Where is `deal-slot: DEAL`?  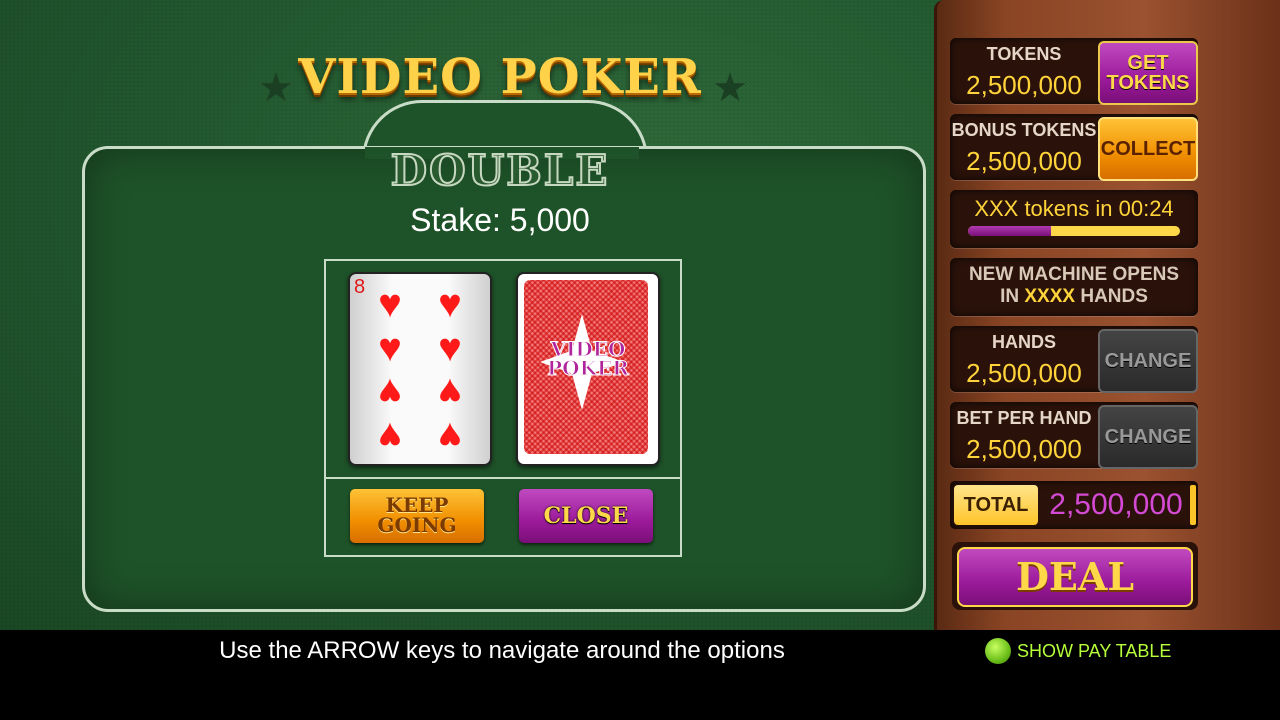 deal-slot: DEAL is located at coordinates (1075, 576).